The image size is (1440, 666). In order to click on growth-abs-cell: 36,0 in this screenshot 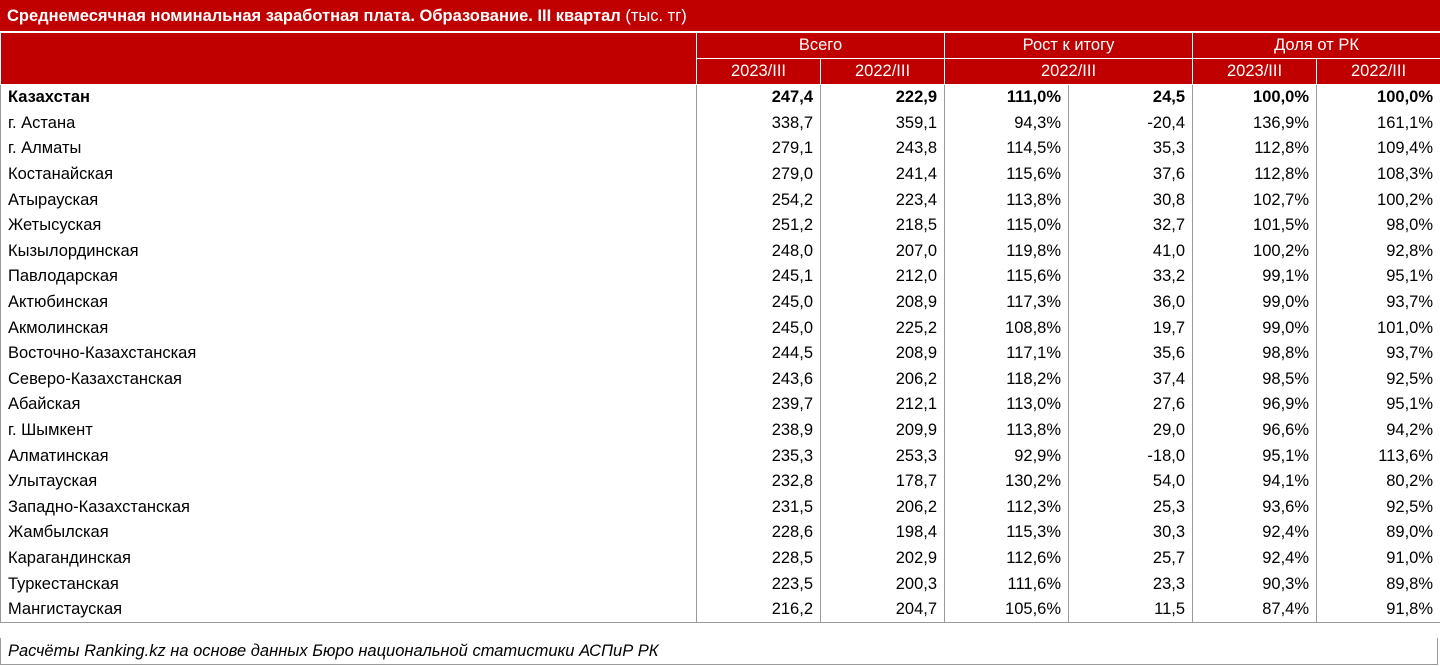, I will do `click(1131, 302)`.